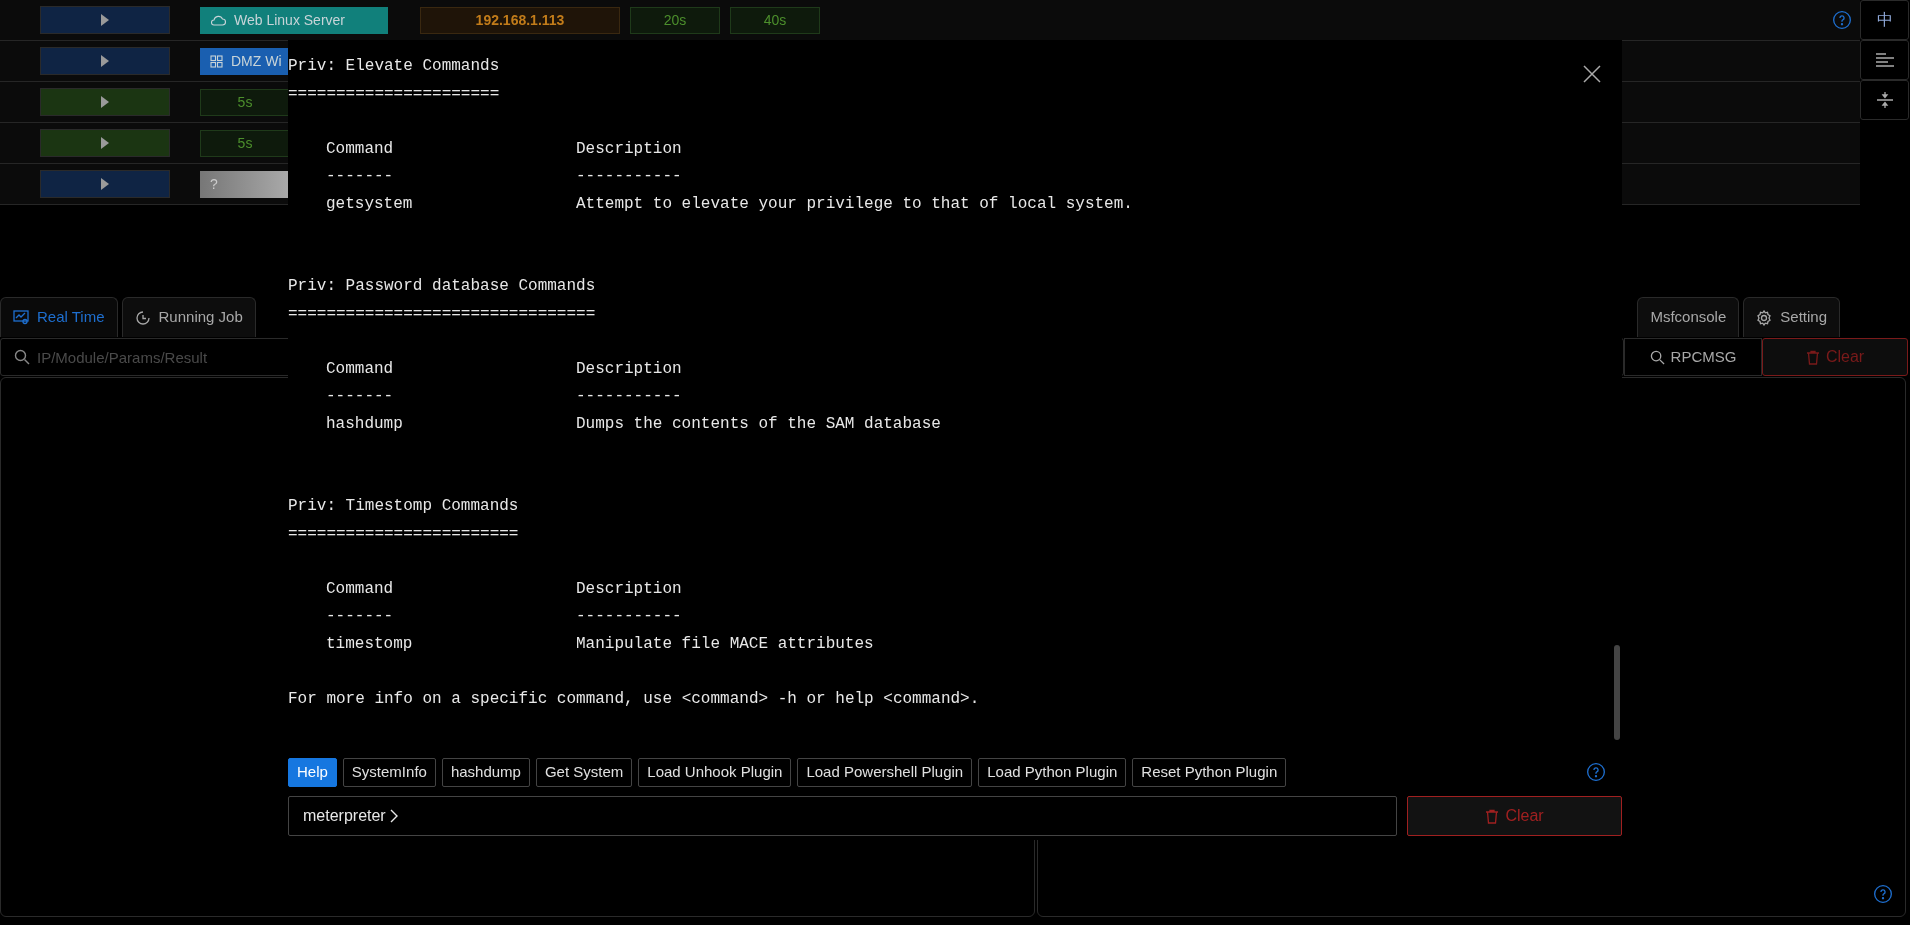 This screenshot has width=1910, height=925. What do you see at coordinates (370, 204) in the screenshot?
I see `command-name: getsystem` at bounding box center [370, 204].